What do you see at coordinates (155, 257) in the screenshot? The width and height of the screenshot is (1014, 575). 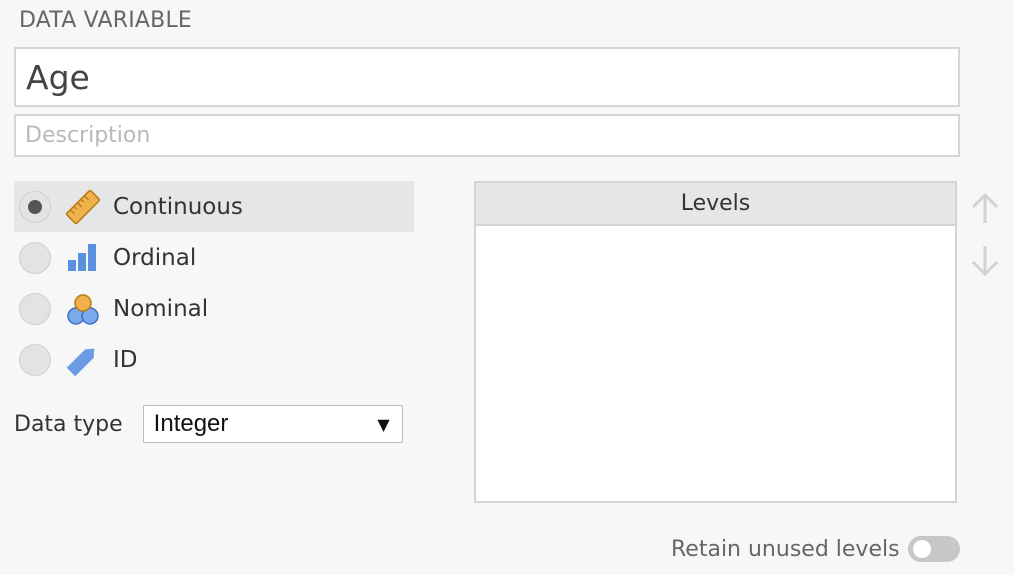 I see `ordinal-label: Ordinal` at bounding box center [155, 257].